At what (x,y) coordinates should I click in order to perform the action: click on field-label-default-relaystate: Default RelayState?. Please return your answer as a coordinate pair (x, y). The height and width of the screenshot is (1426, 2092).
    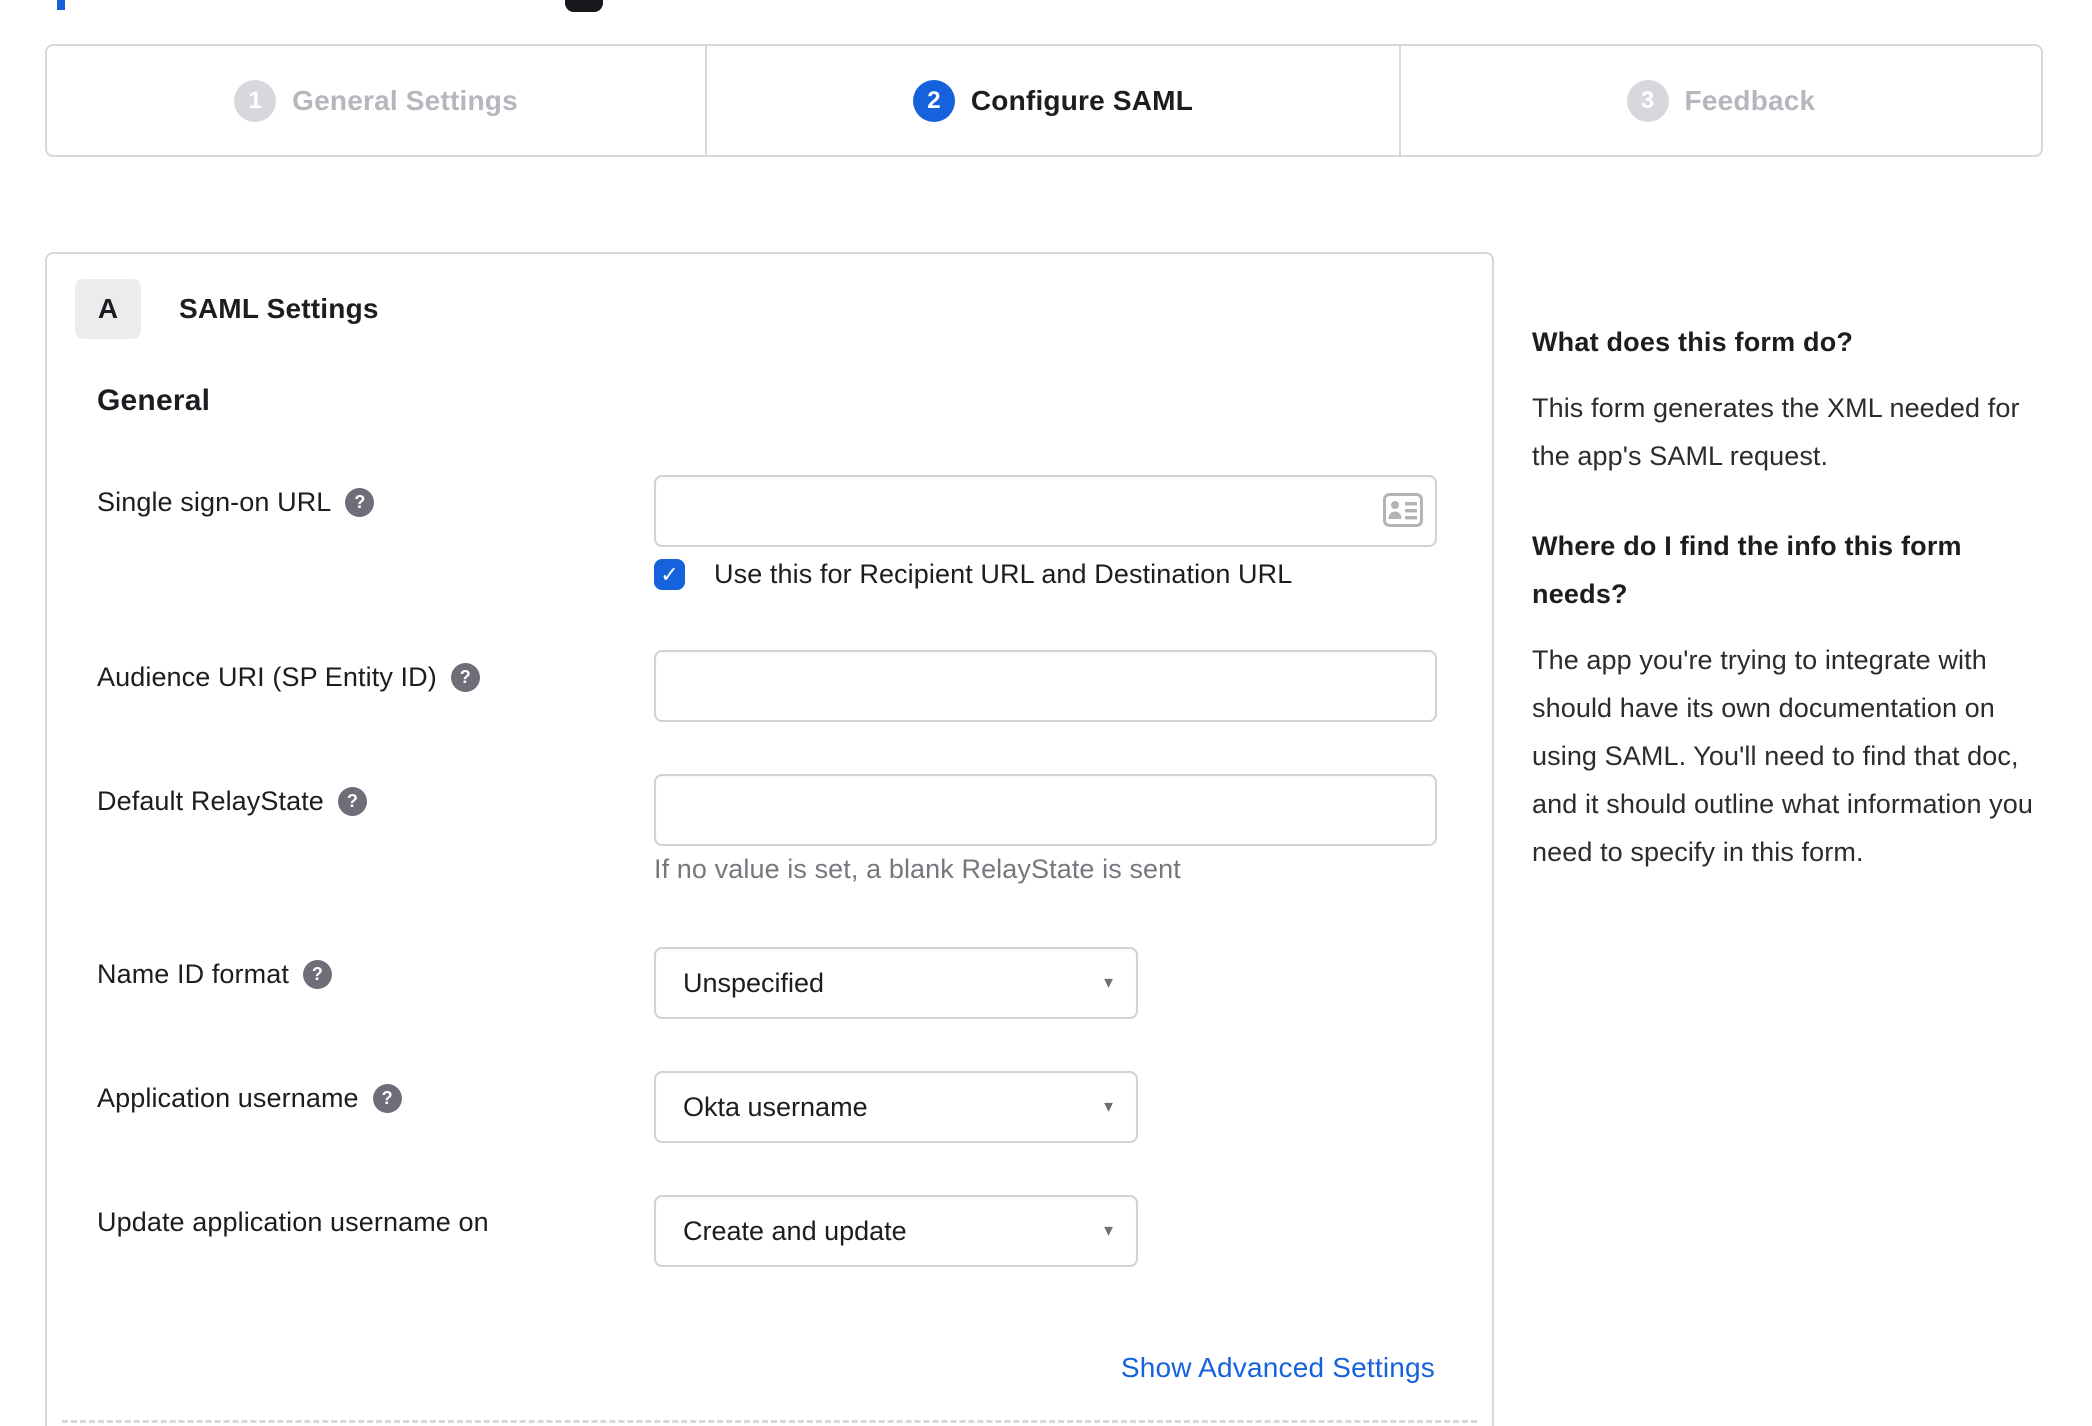
    Looking at the image, I should click on (232, 801).